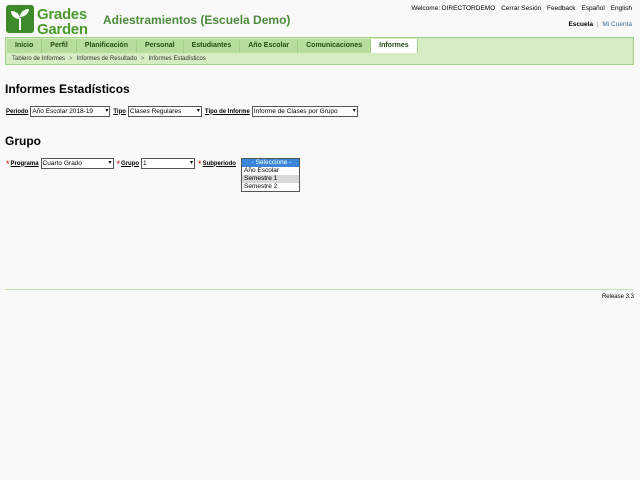  I want to click on tab-comunicaciones: Comunicaciones, so click(335, 46).